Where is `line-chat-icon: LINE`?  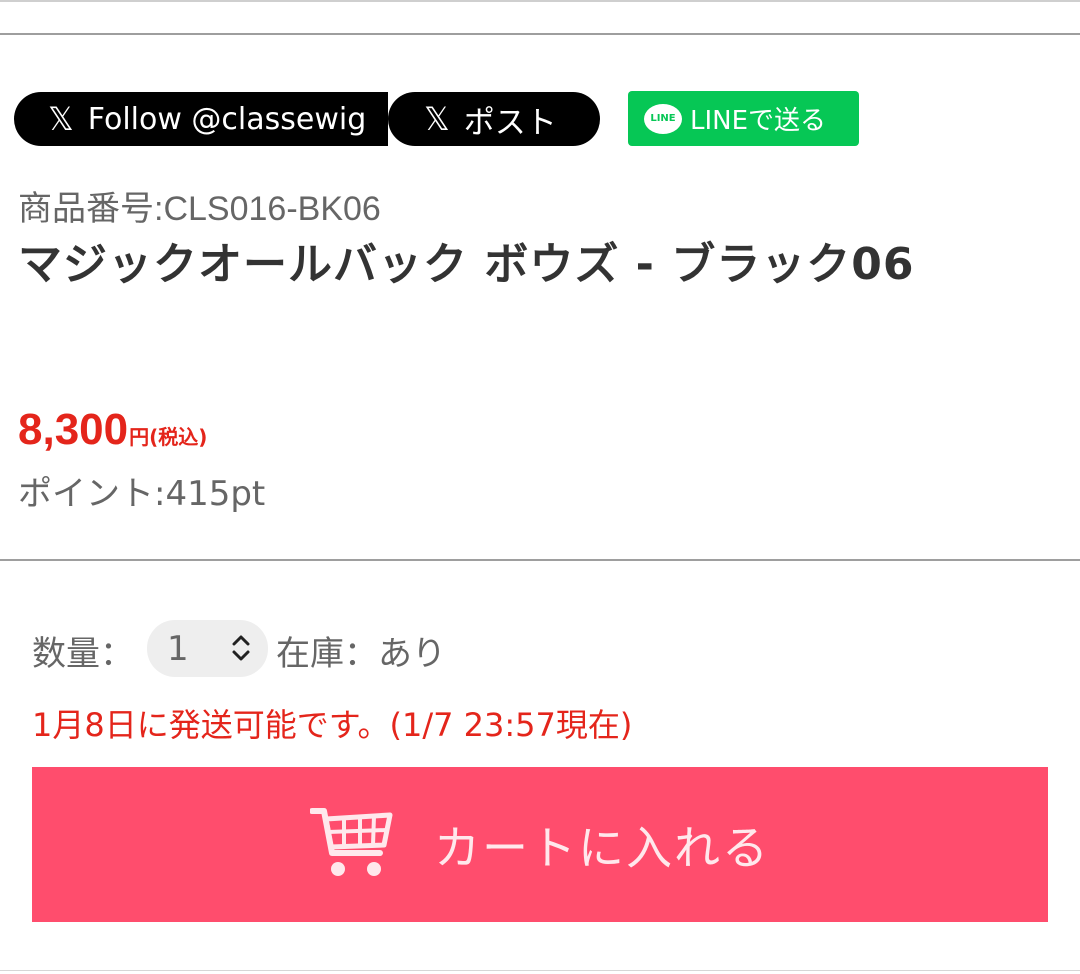
line-chat-icon: LINE is located at coordinates (663, 118).